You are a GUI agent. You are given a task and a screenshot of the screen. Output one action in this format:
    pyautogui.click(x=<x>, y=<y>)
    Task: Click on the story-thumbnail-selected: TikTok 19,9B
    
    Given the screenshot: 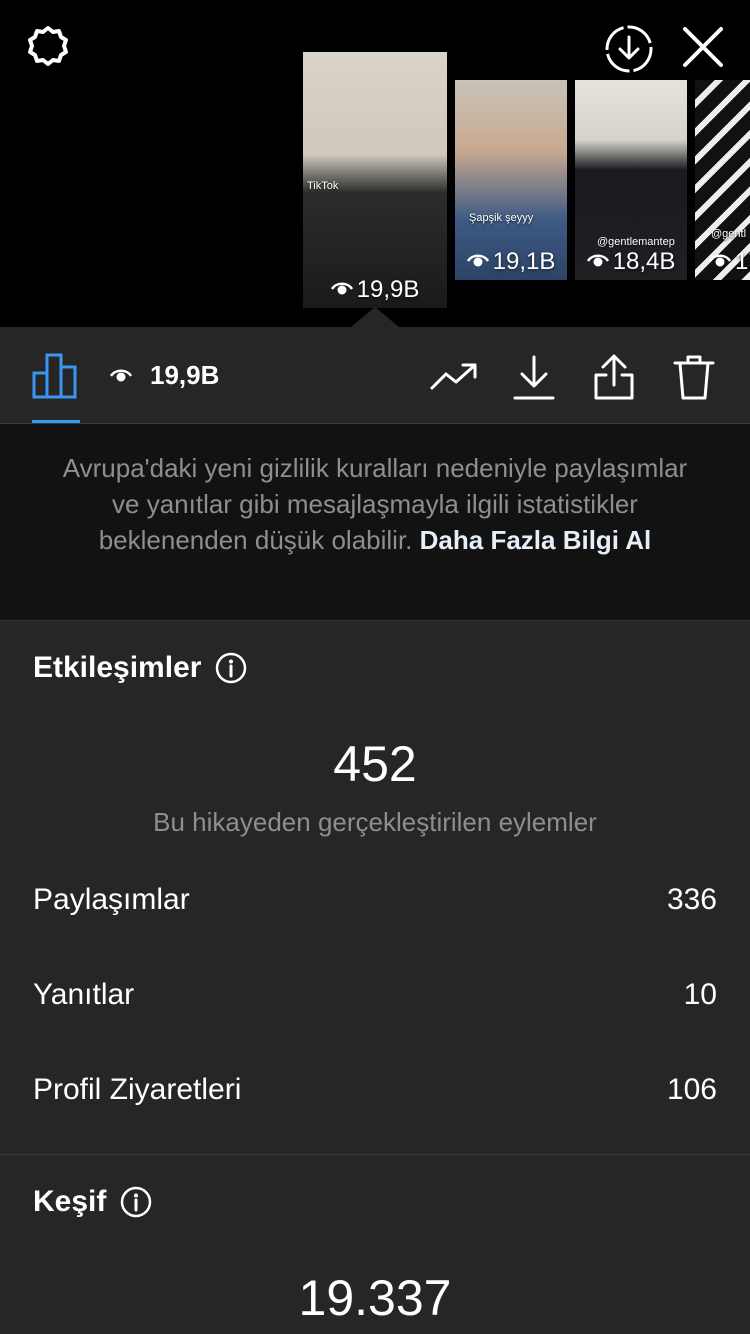 What is the action you would take?
    pyautogui.click(x=375, y=180)
    